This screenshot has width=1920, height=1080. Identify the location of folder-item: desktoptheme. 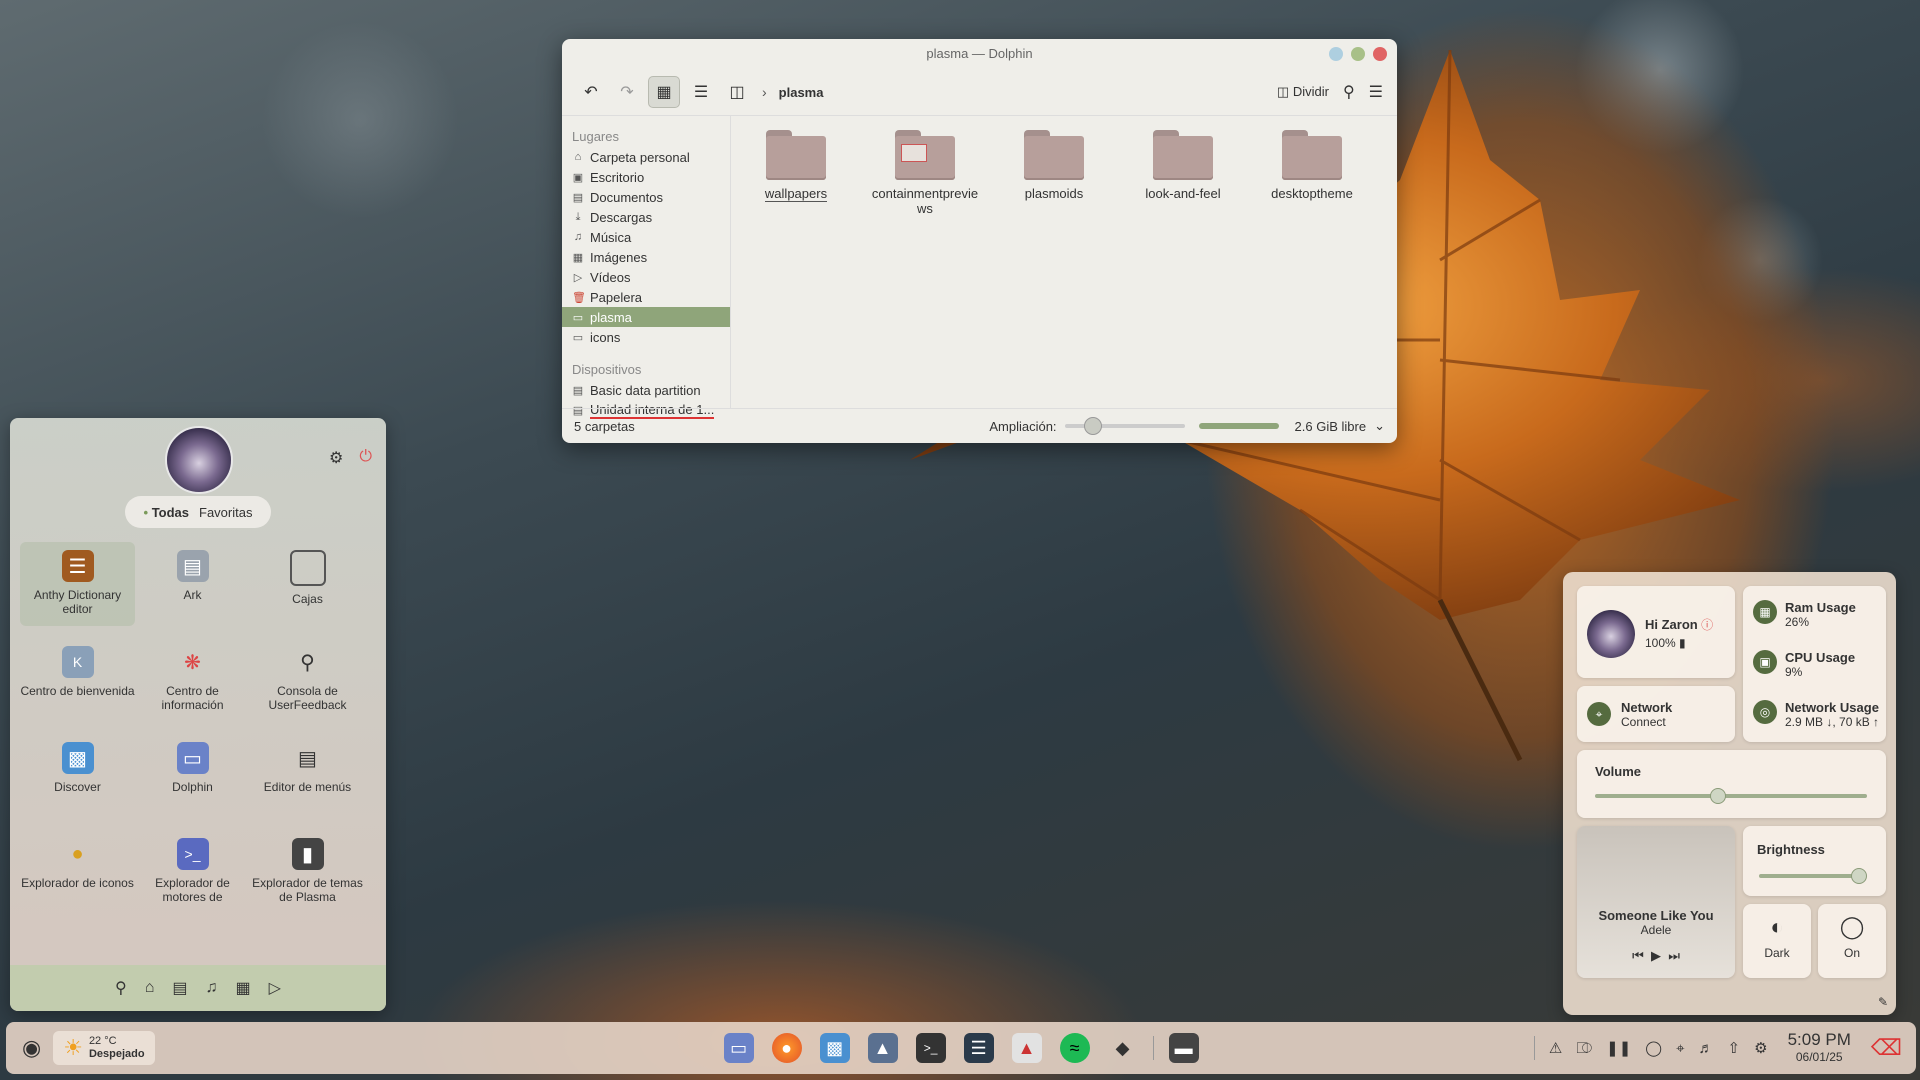
(1312, 165).